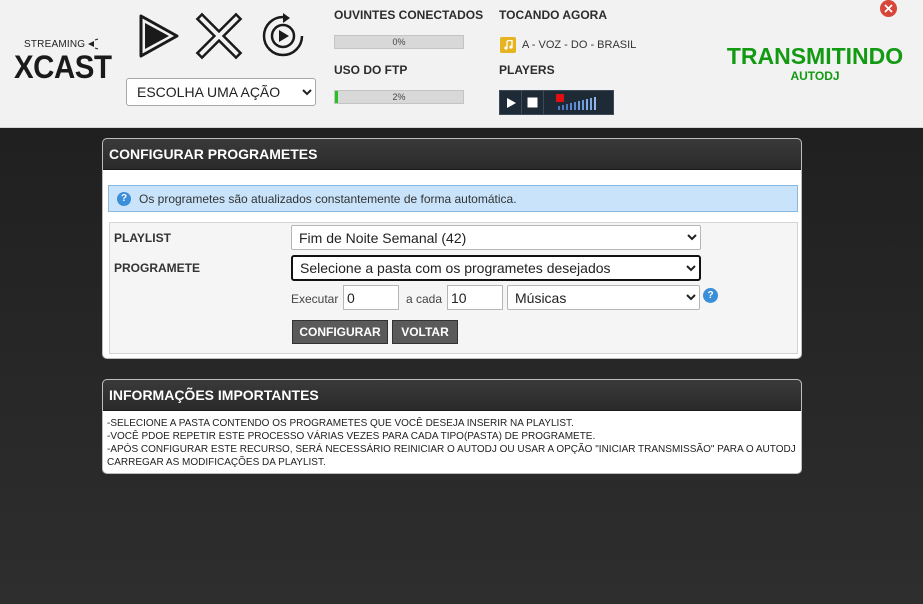 This screenshot has height=604, width=923. What do you see at coordinates (475, 297) in the screenshot?
I see `a-cada-input` at bounding box center [475, 297].